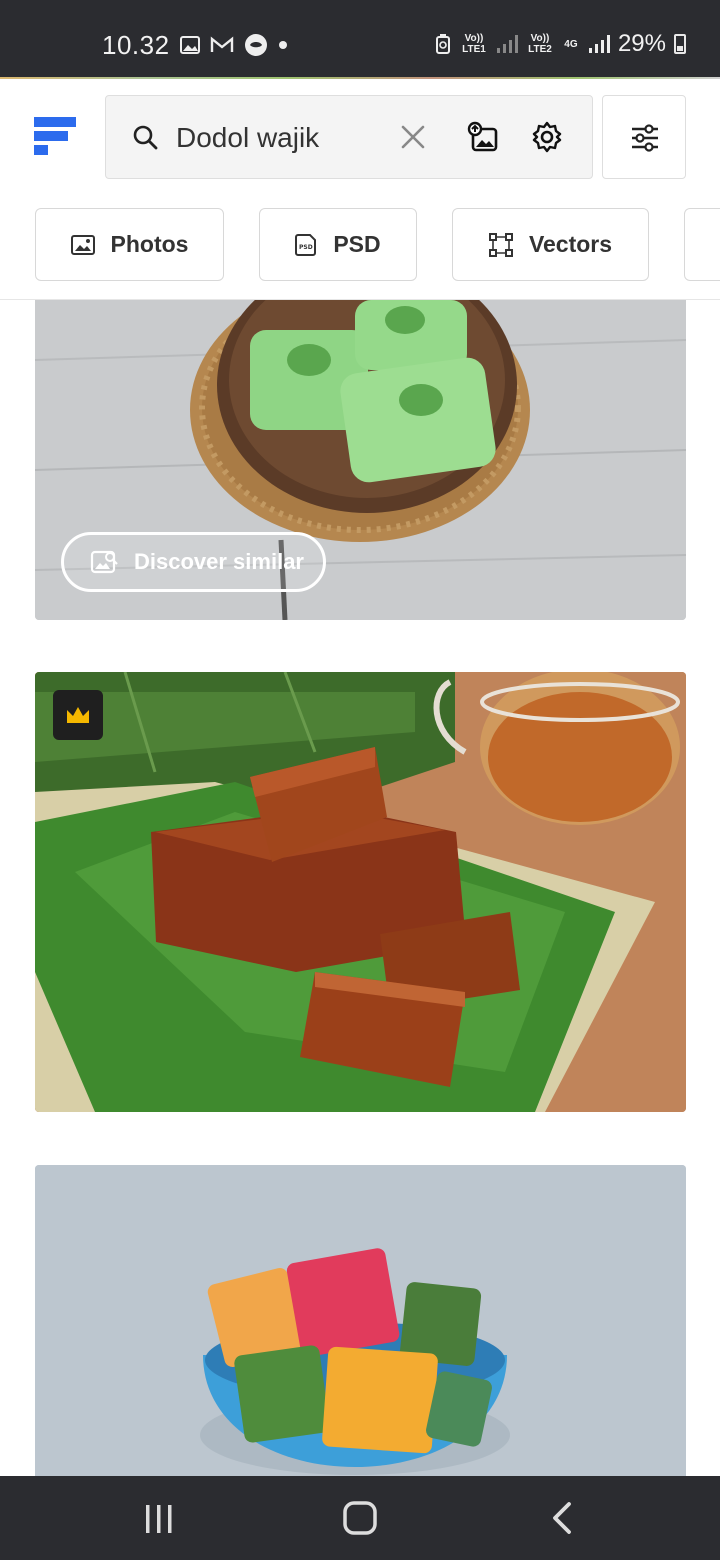 This screenshot has width=720, height=1560. Describe the element at coordinates (560, 44) in the screenshot. I see `status-indicators: Vo)) LTE1 Vo)) LTE2 4G 29%` at that location.